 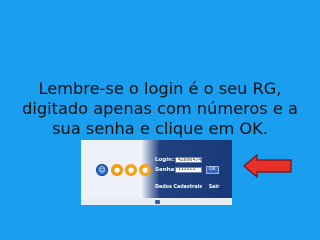 What do you see at coordinates (165, 160) in the screenshot?
I see `login-label: Login:` at bounding box center [165, 160].